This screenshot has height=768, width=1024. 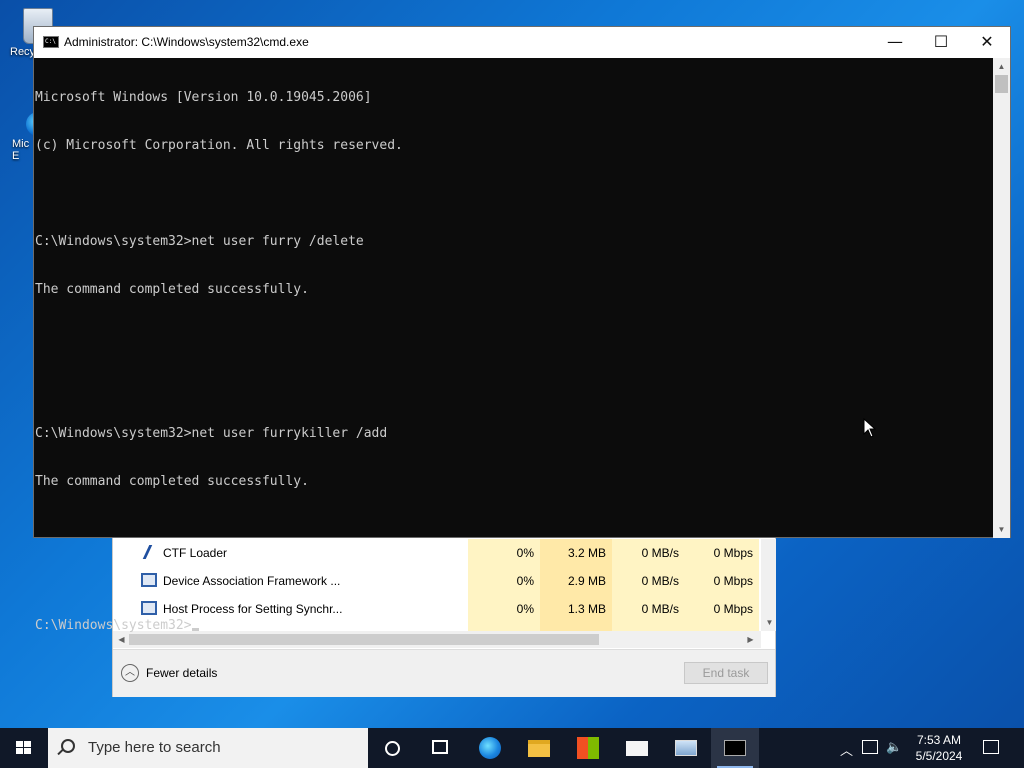 I want to click on file-explorer-icon, so click(x=539, y=748).